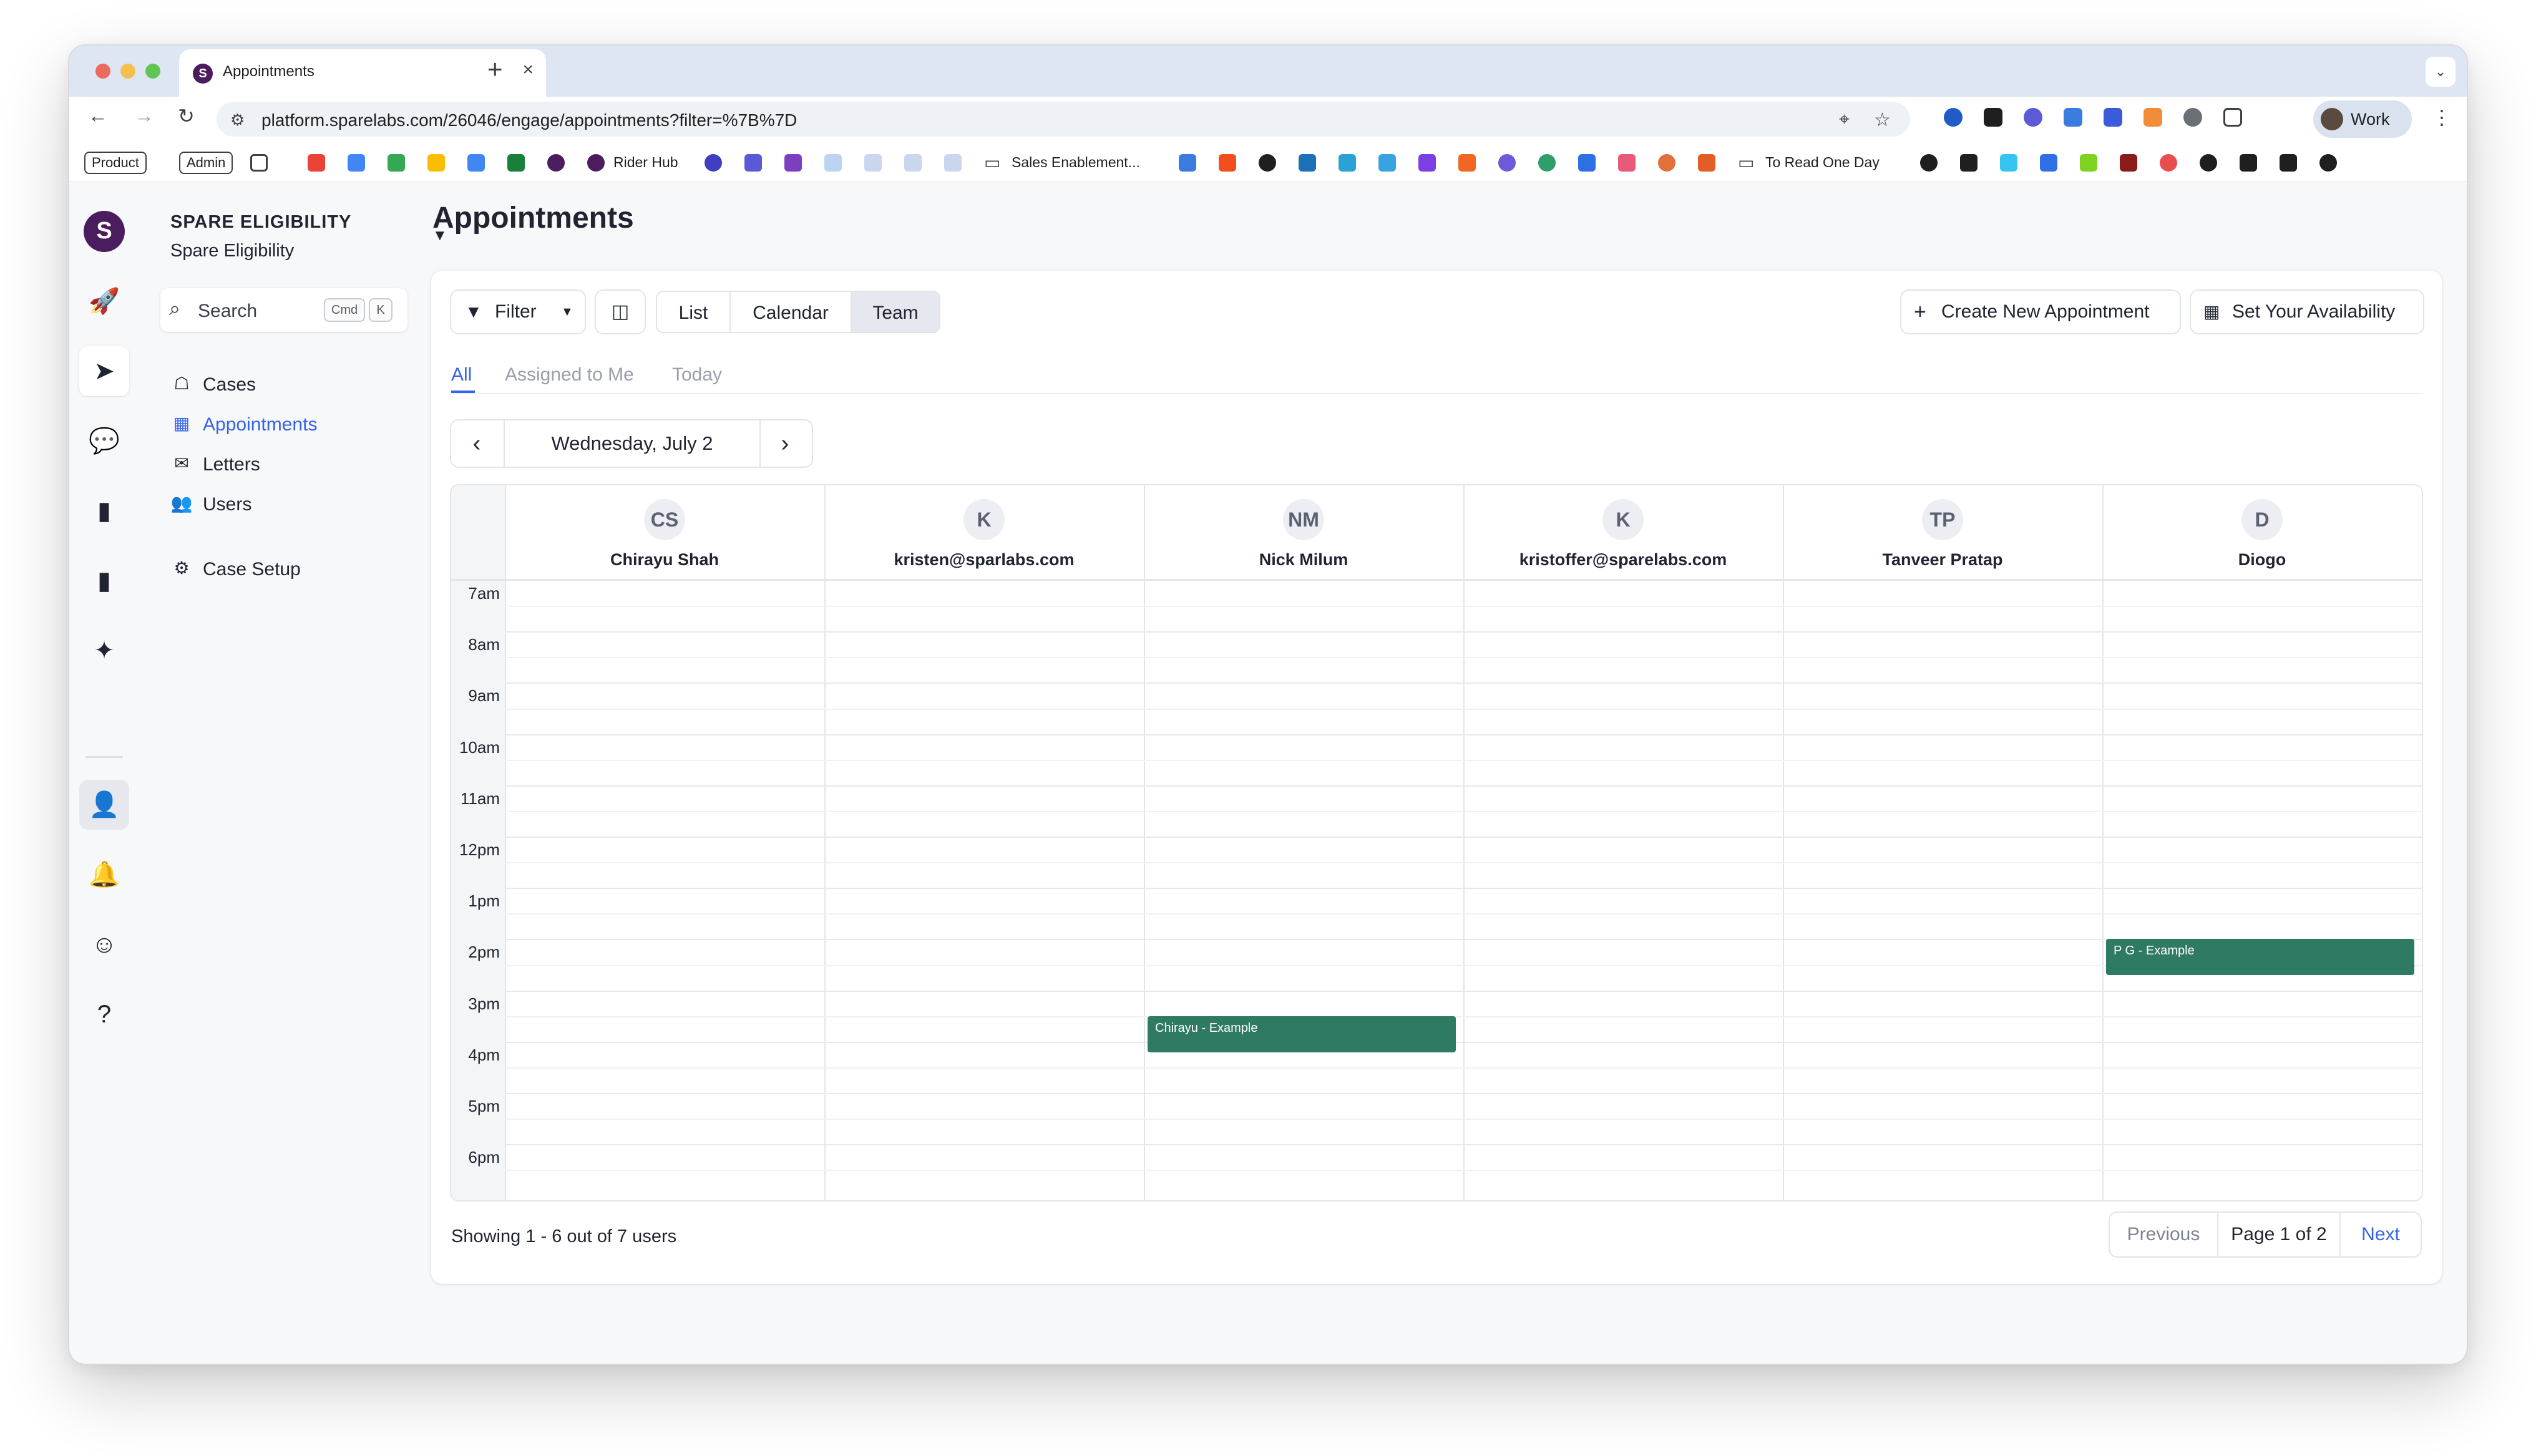  What do you see at coordinates (476, 444) in the screenshot?
I see `prev-day-chevron-icon: ‹` at bounding box center [476, 444].